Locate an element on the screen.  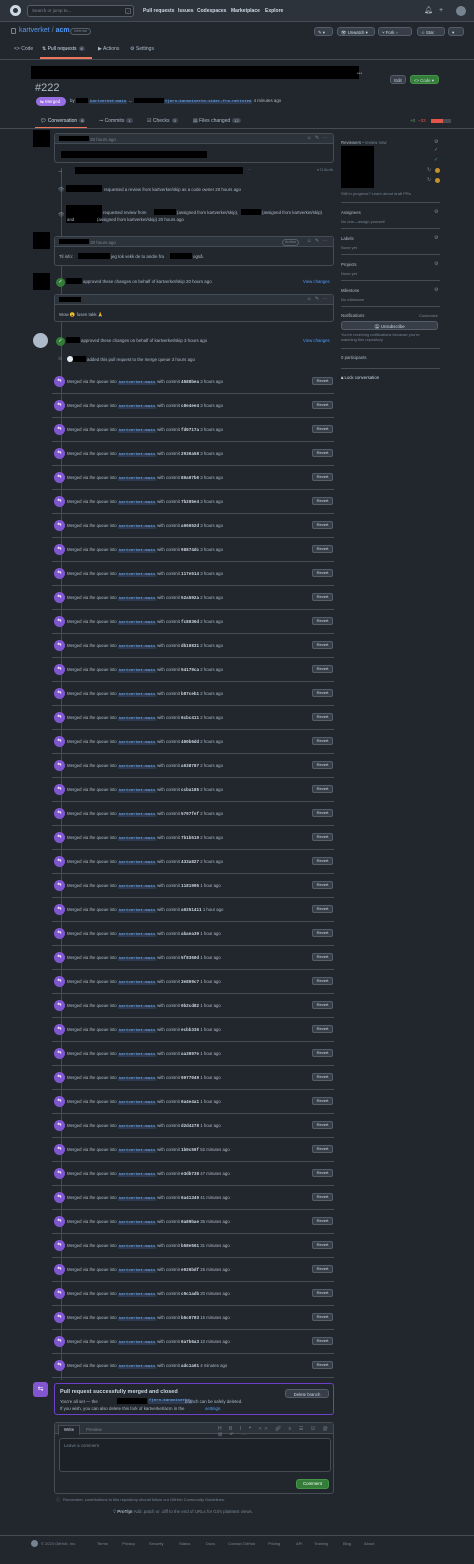
tab-files-changed: ▤ Files changed 12 is located at coordinates (217, 121).